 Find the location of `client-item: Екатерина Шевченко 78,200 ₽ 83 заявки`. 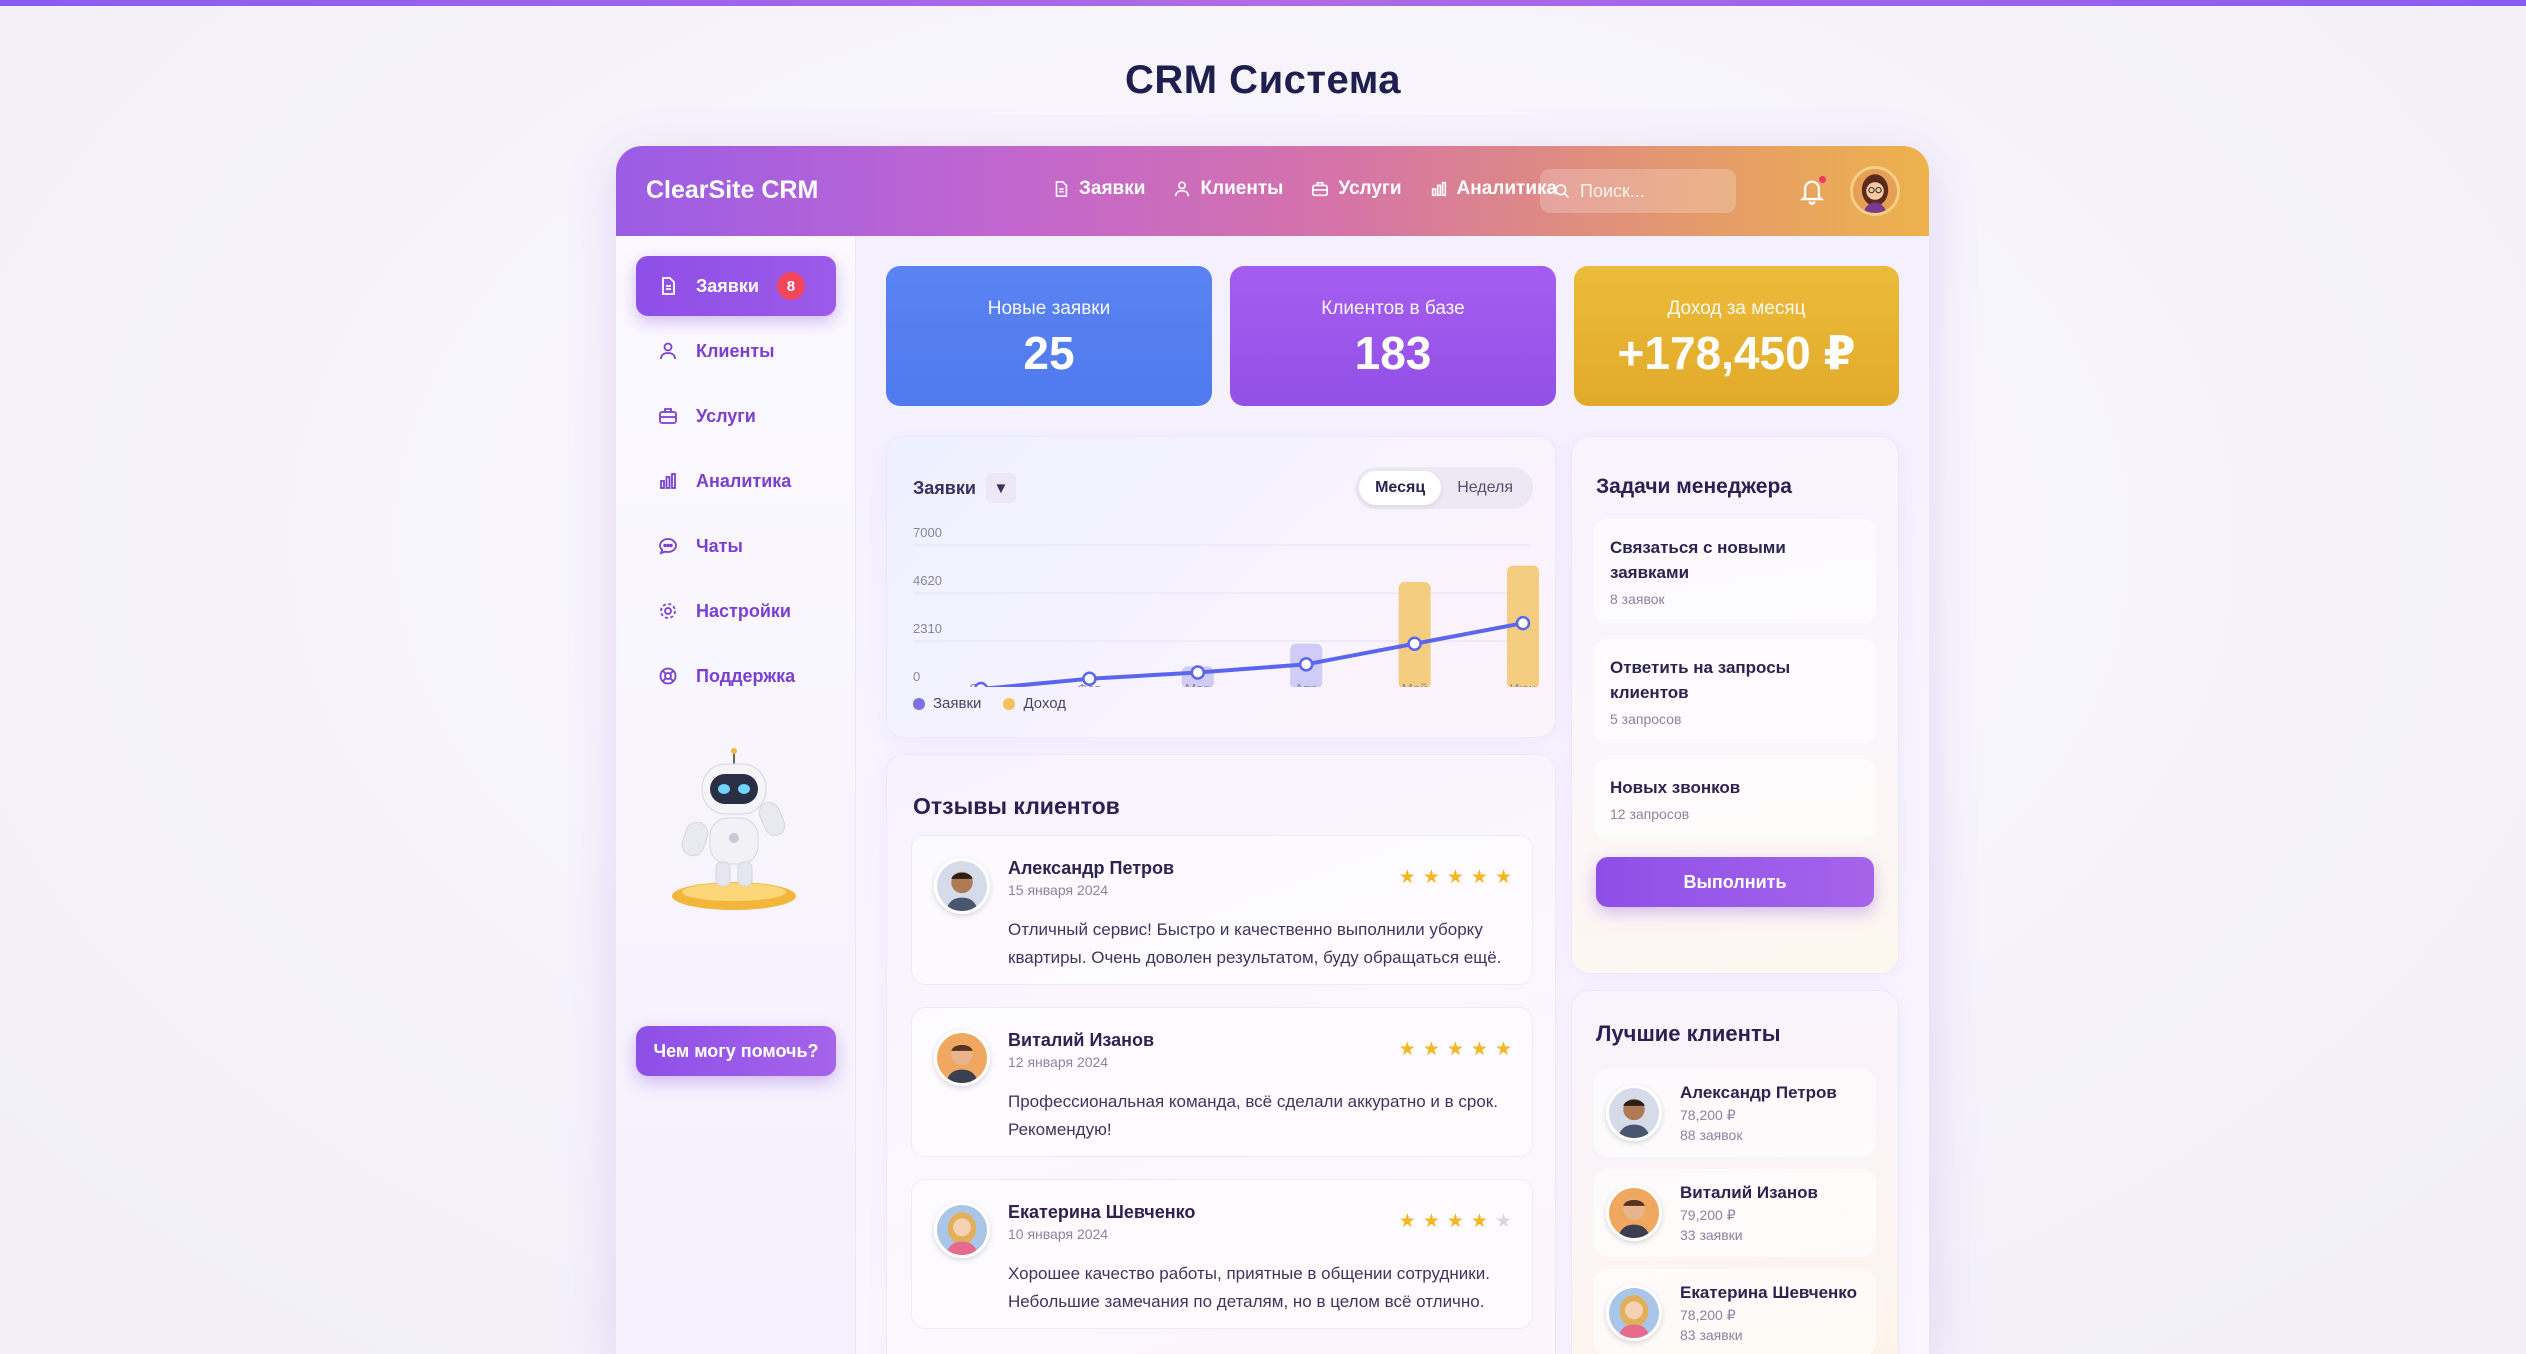

client-item: Екатерина Шевченко 78,200 ₽ 83 заявки is located at coordinates (1735, 1311).